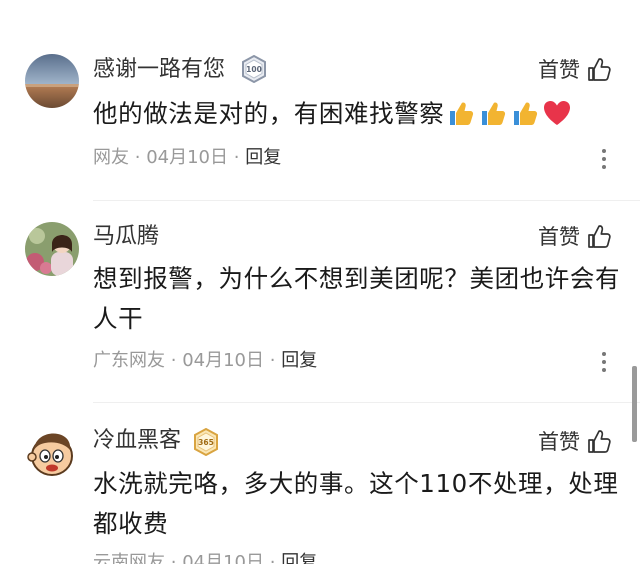 Image resolution: width=640 pixels, height=564 pixels. Describe the element at coordinates (129, 360) in the screenshot. I see `location: 广东网友` at that location.